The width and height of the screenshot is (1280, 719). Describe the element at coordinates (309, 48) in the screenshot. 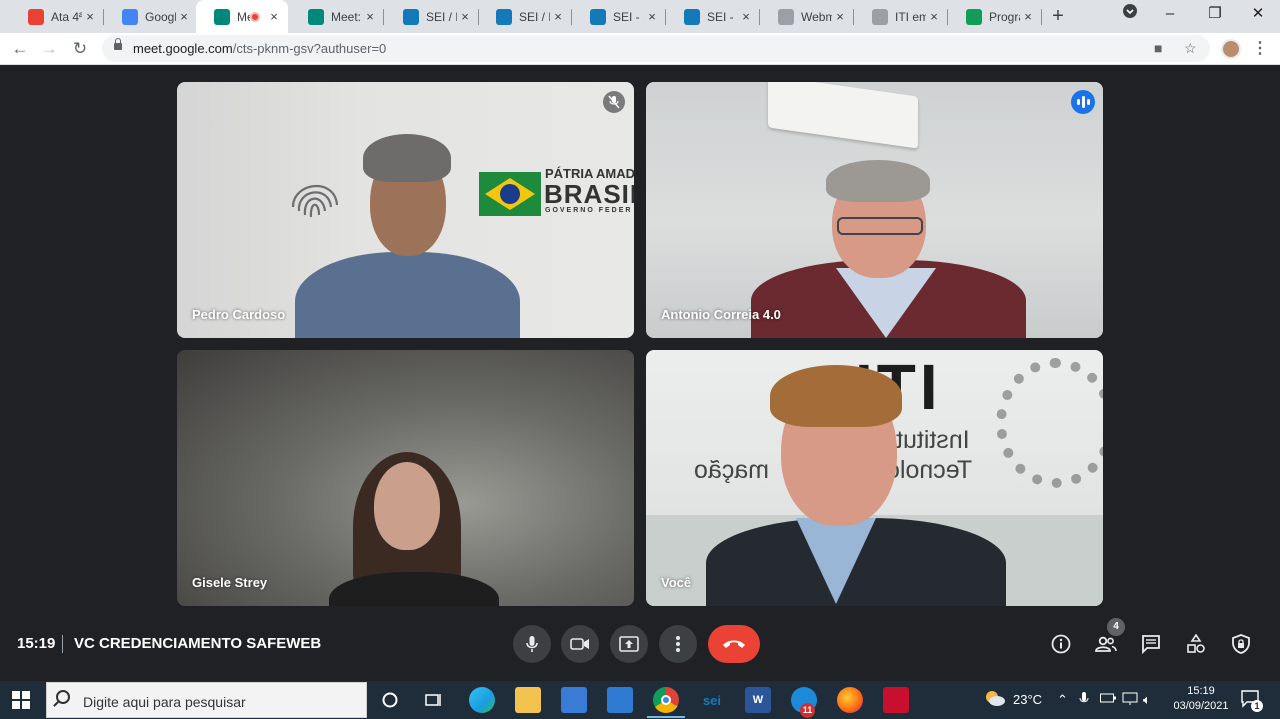

I see `url-path: /cts-pknm-gsv?authuser=0` at that location.